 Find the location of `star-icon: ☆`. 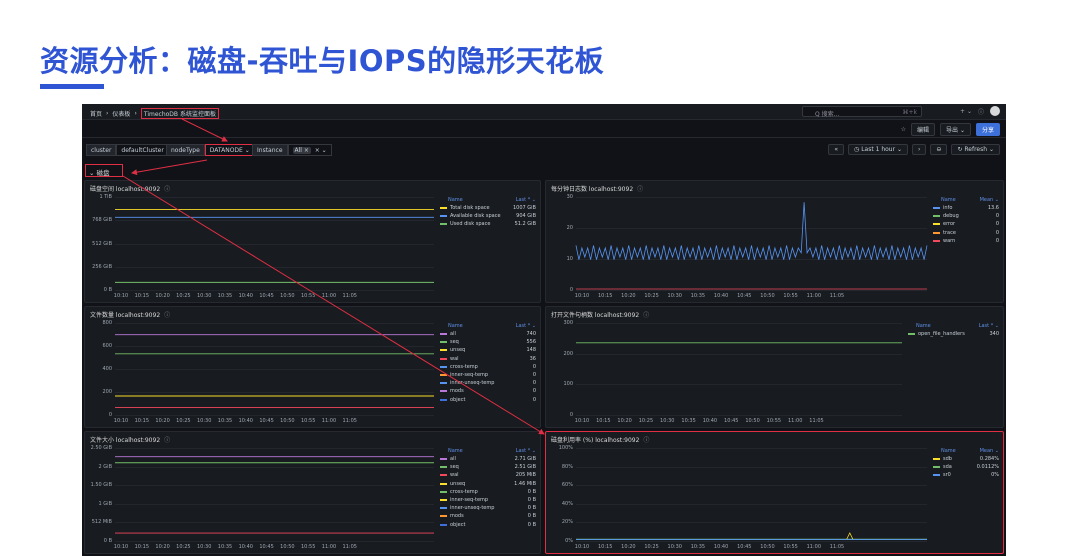

star-icon: ☆ is located at coordinates (903, 129).